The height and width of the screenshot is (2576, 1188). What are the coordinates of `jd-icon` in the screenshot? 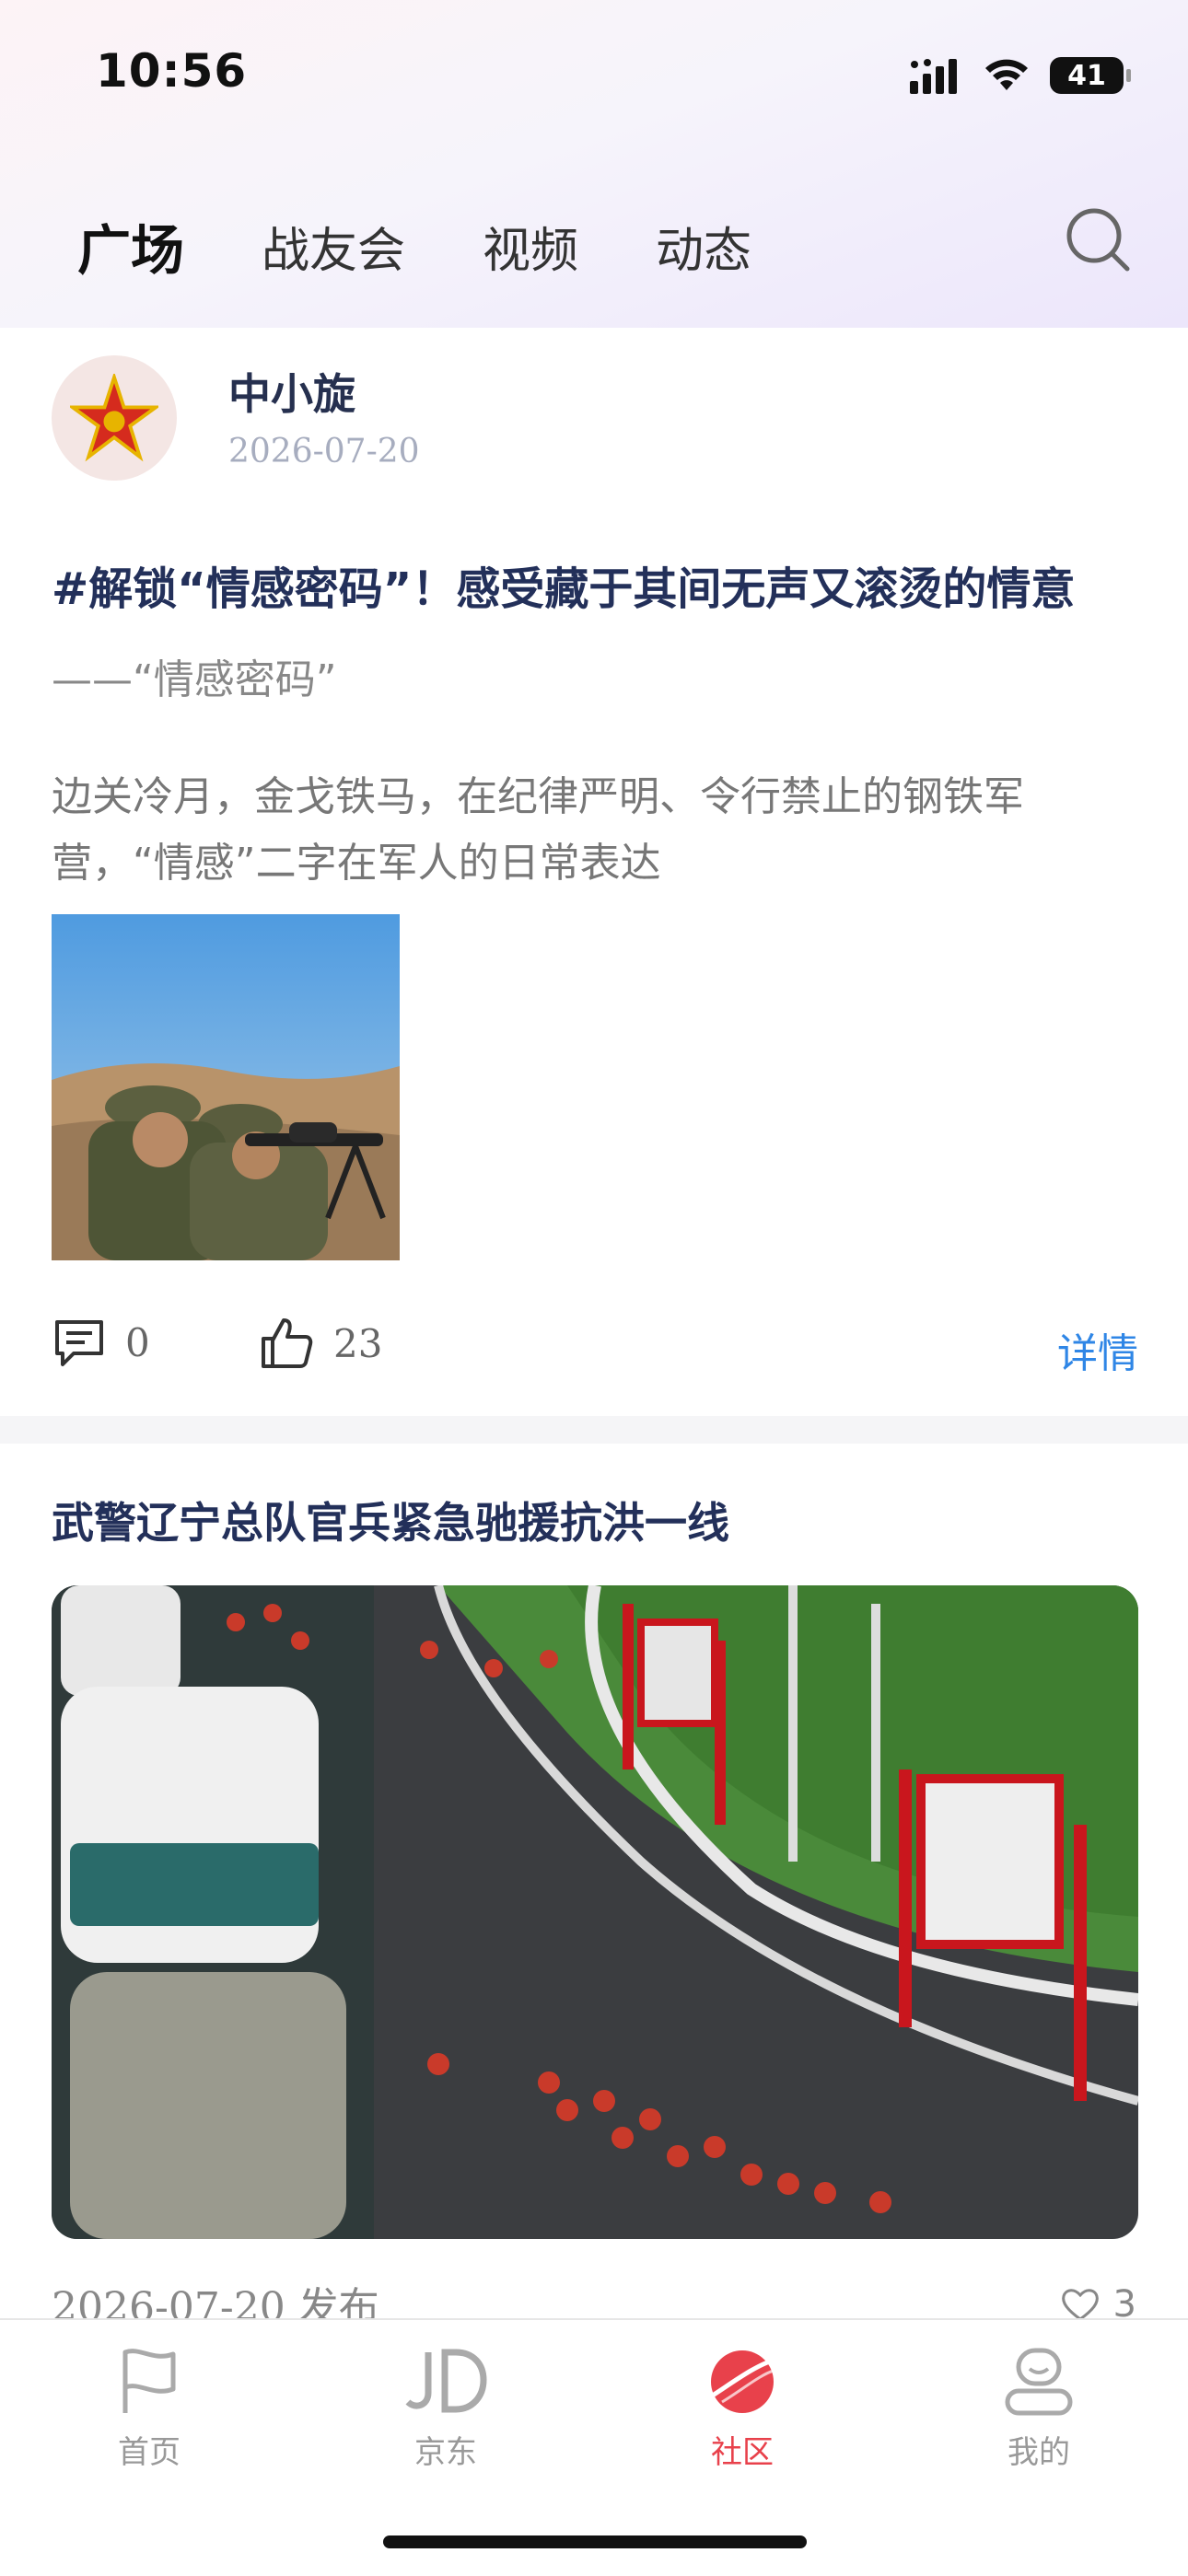 It's located at (446, 2381).